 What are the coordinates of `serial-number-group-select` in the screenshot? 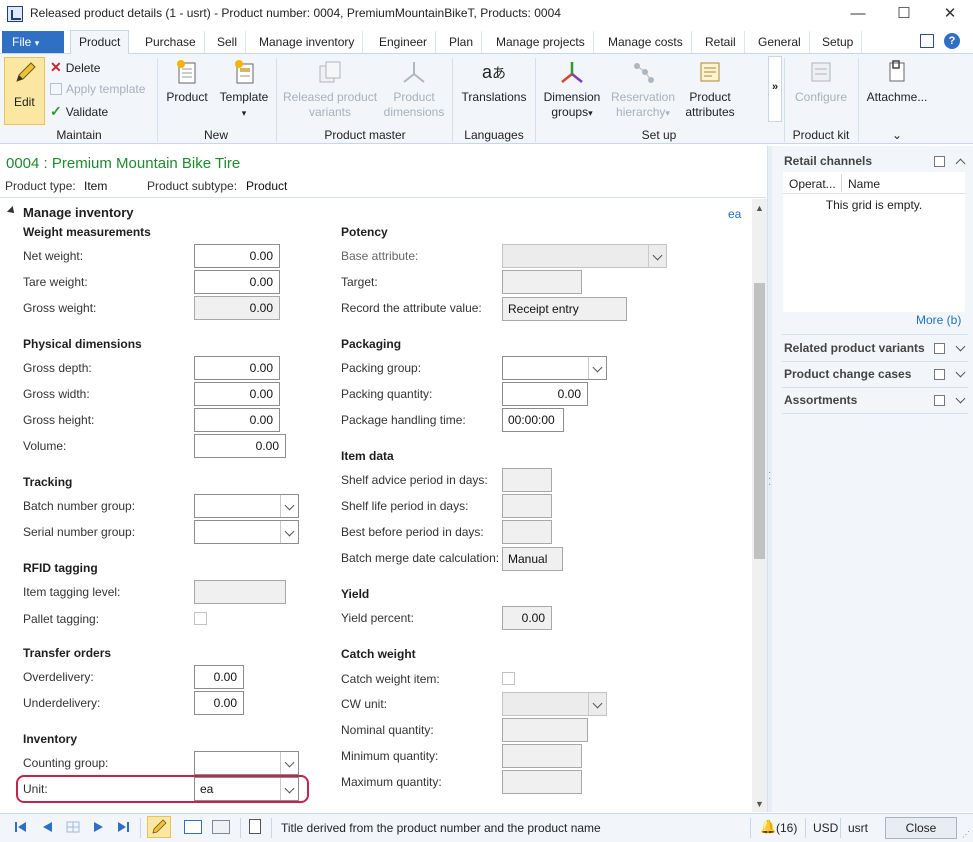 It's located at (246, 532).